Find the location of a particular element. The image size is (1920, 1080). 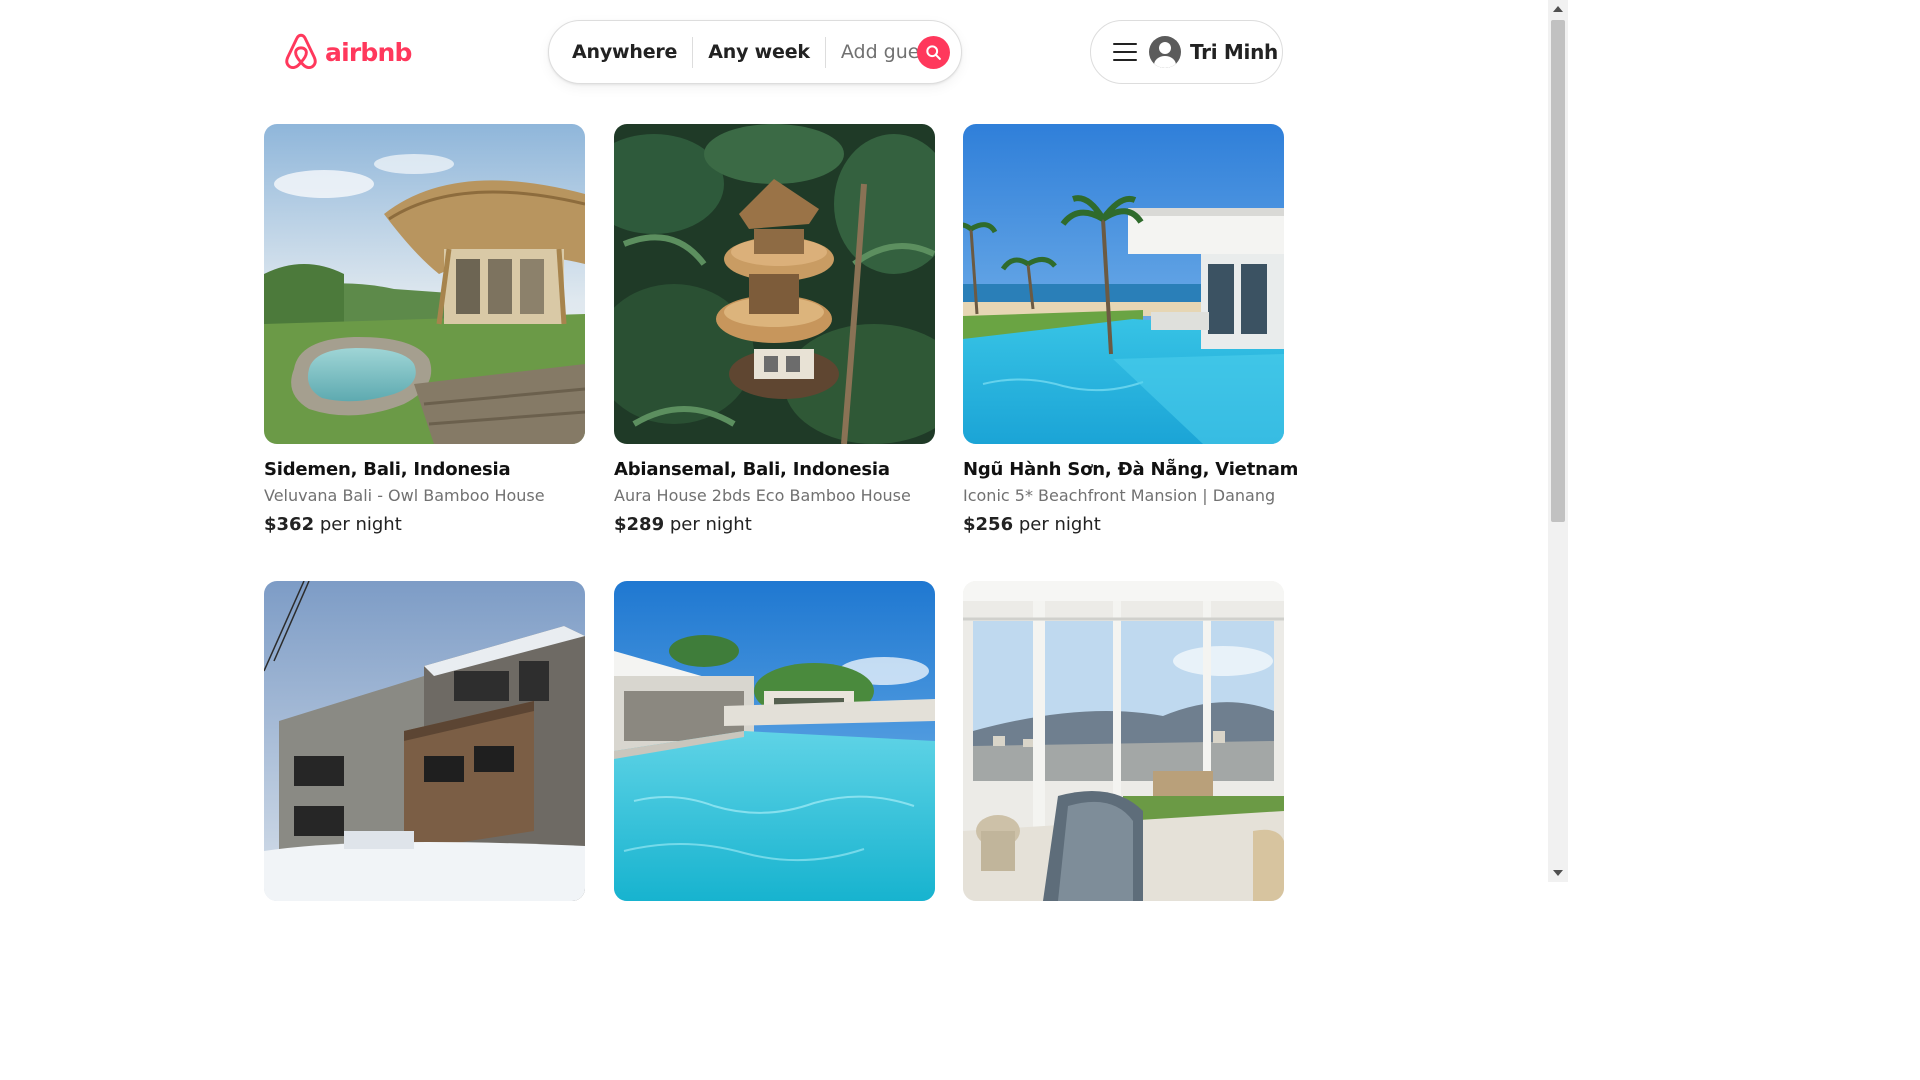

listing-price: $256 per night is located at coordinates (1123, 524).